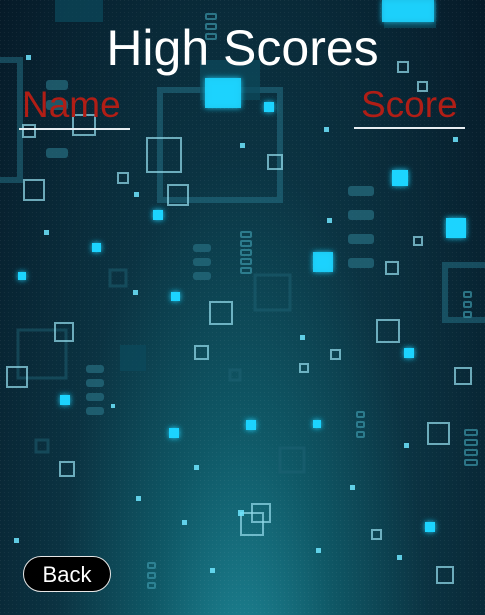 Image resolution: width=485 pixels, height=615 pixels. I want to click on score-header-underline, so click(409, 128).